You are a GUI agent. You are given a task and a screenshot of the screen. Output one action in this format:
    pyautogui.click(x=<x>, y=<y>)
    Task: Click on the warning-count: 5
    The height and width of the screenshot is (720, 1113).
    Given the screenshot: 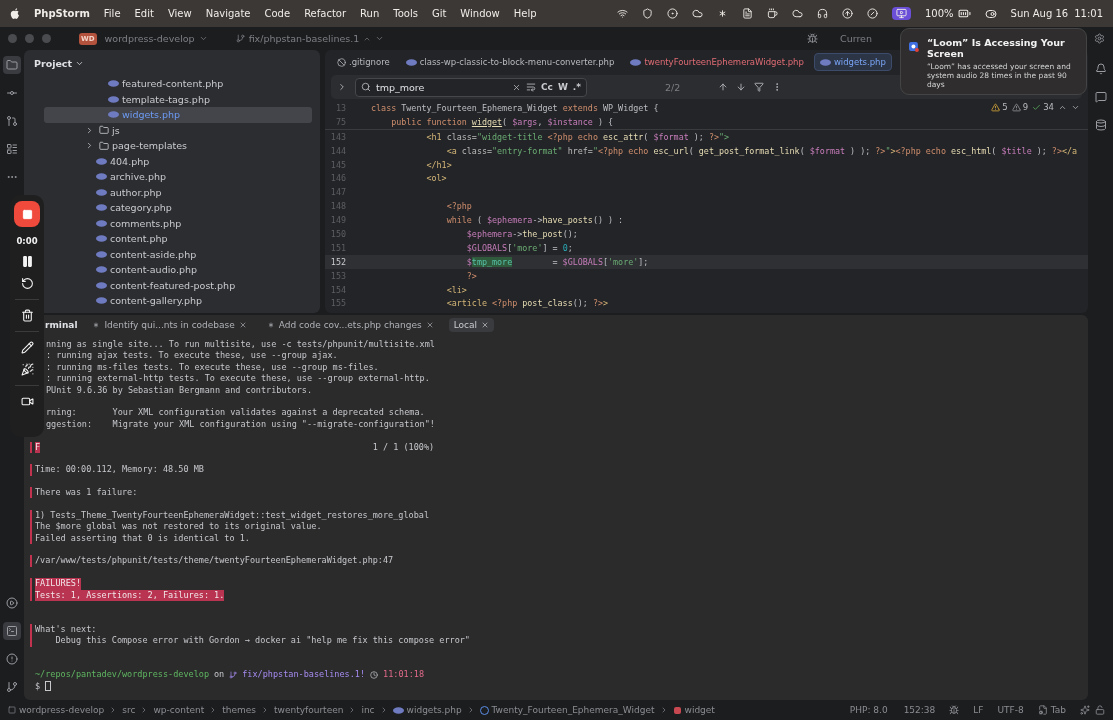 What is the action you would take?
    pyautogui.click(x=999, y=107)
    